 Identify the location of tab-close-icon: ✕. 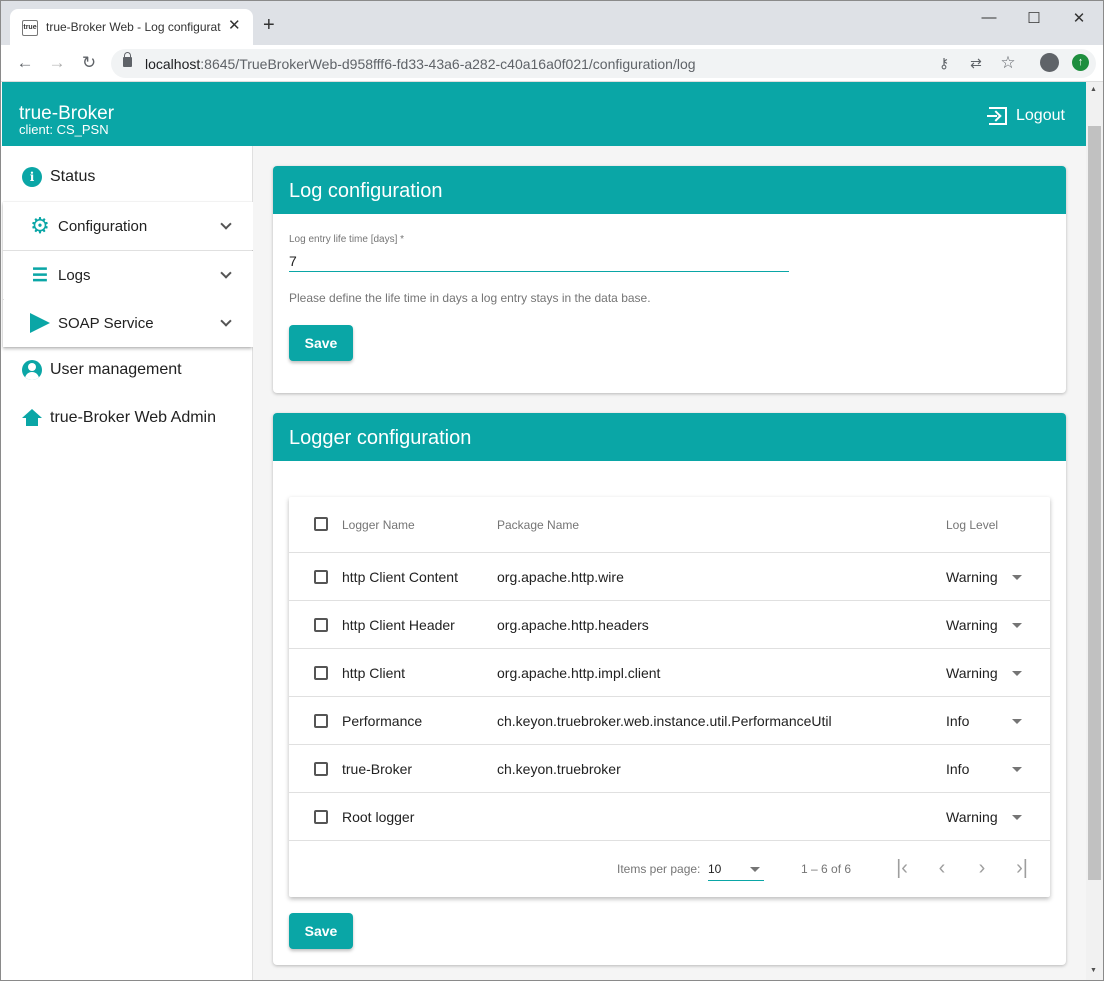
(234, 26).